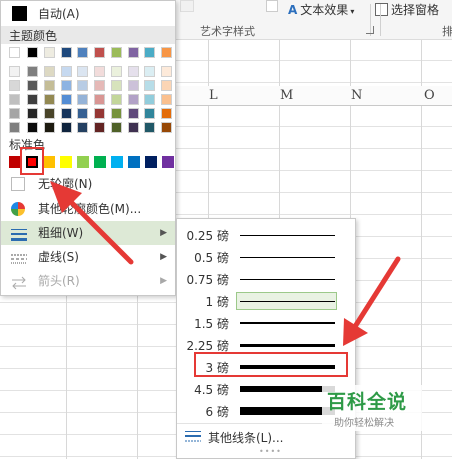 The width and height of the screenshot is (452, 459). I want to click on selection-pane-button: 选择窗格, so click(407, 10).